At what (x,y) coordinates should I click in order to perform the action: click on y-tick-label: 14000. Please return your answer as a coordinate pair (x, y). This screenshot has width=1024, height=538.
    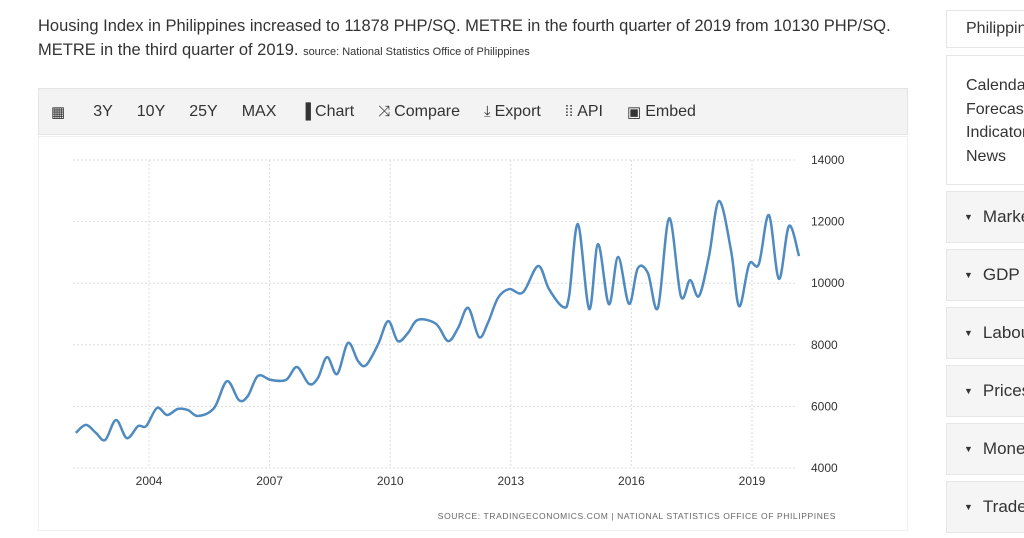
    Looking at the image, I should click on (828, 160).